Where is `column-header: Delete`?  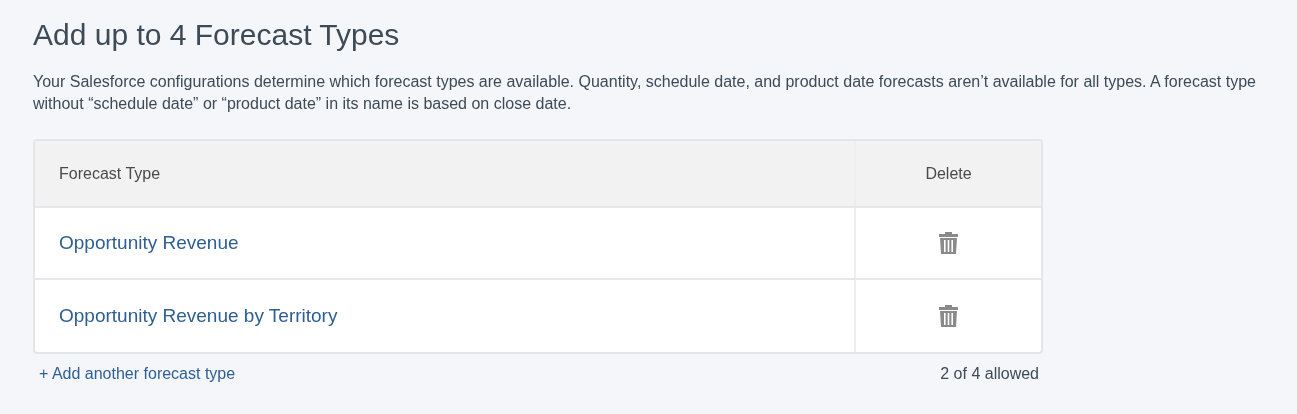 column-header: Delete is located at coordinates (948, 173).